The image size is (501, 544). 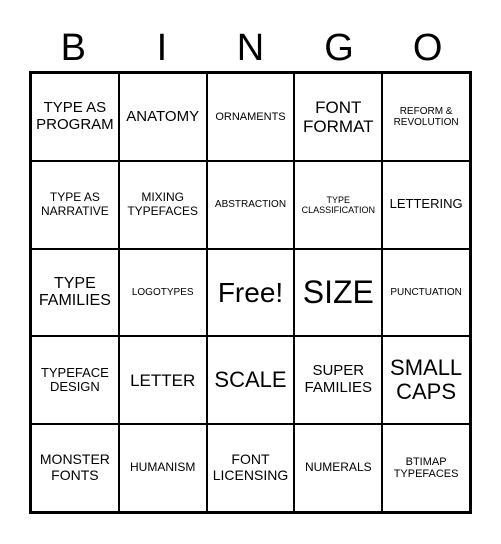 I want to click on bingo-cell: MONSTER FONTS, so click(x=75, y=468).